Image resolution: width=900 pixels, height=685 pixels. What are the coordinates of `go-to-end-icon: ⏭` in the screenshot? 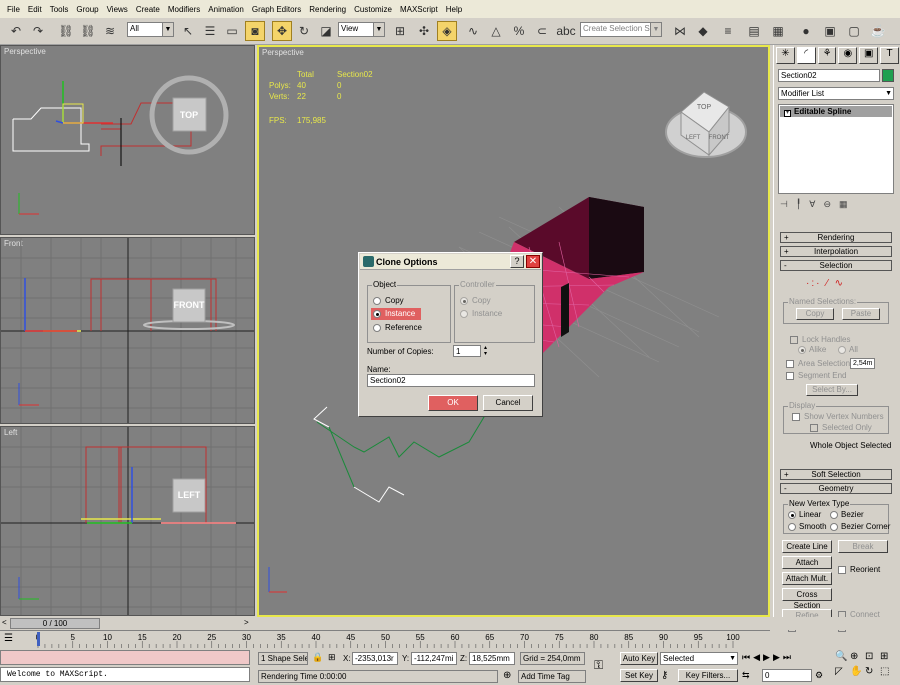 It's located at (787, 657).